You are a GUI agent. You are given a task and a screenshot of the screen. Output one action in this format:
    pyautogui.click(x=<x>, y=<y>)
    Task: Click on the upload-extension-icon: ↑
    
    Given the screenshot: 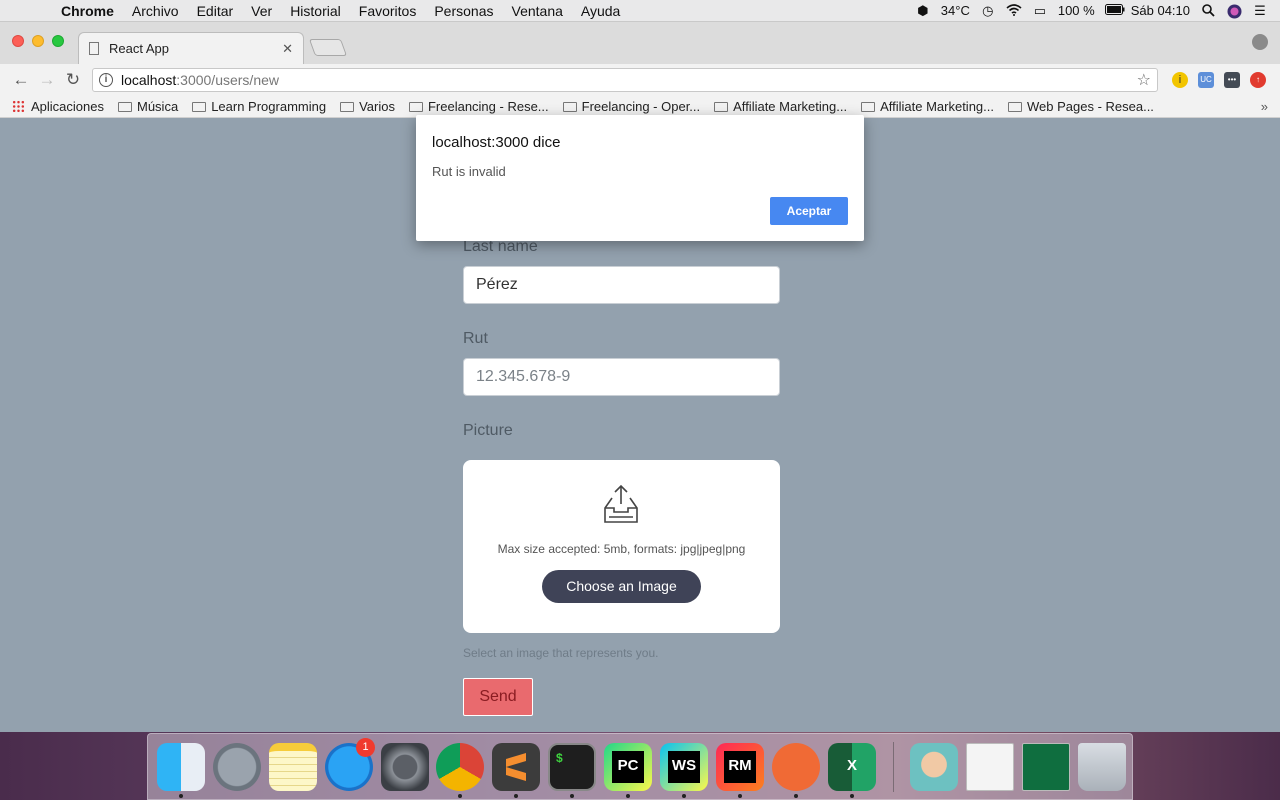 What is the action you would take?
    pyautogui.click(x=1258, y=80)
    